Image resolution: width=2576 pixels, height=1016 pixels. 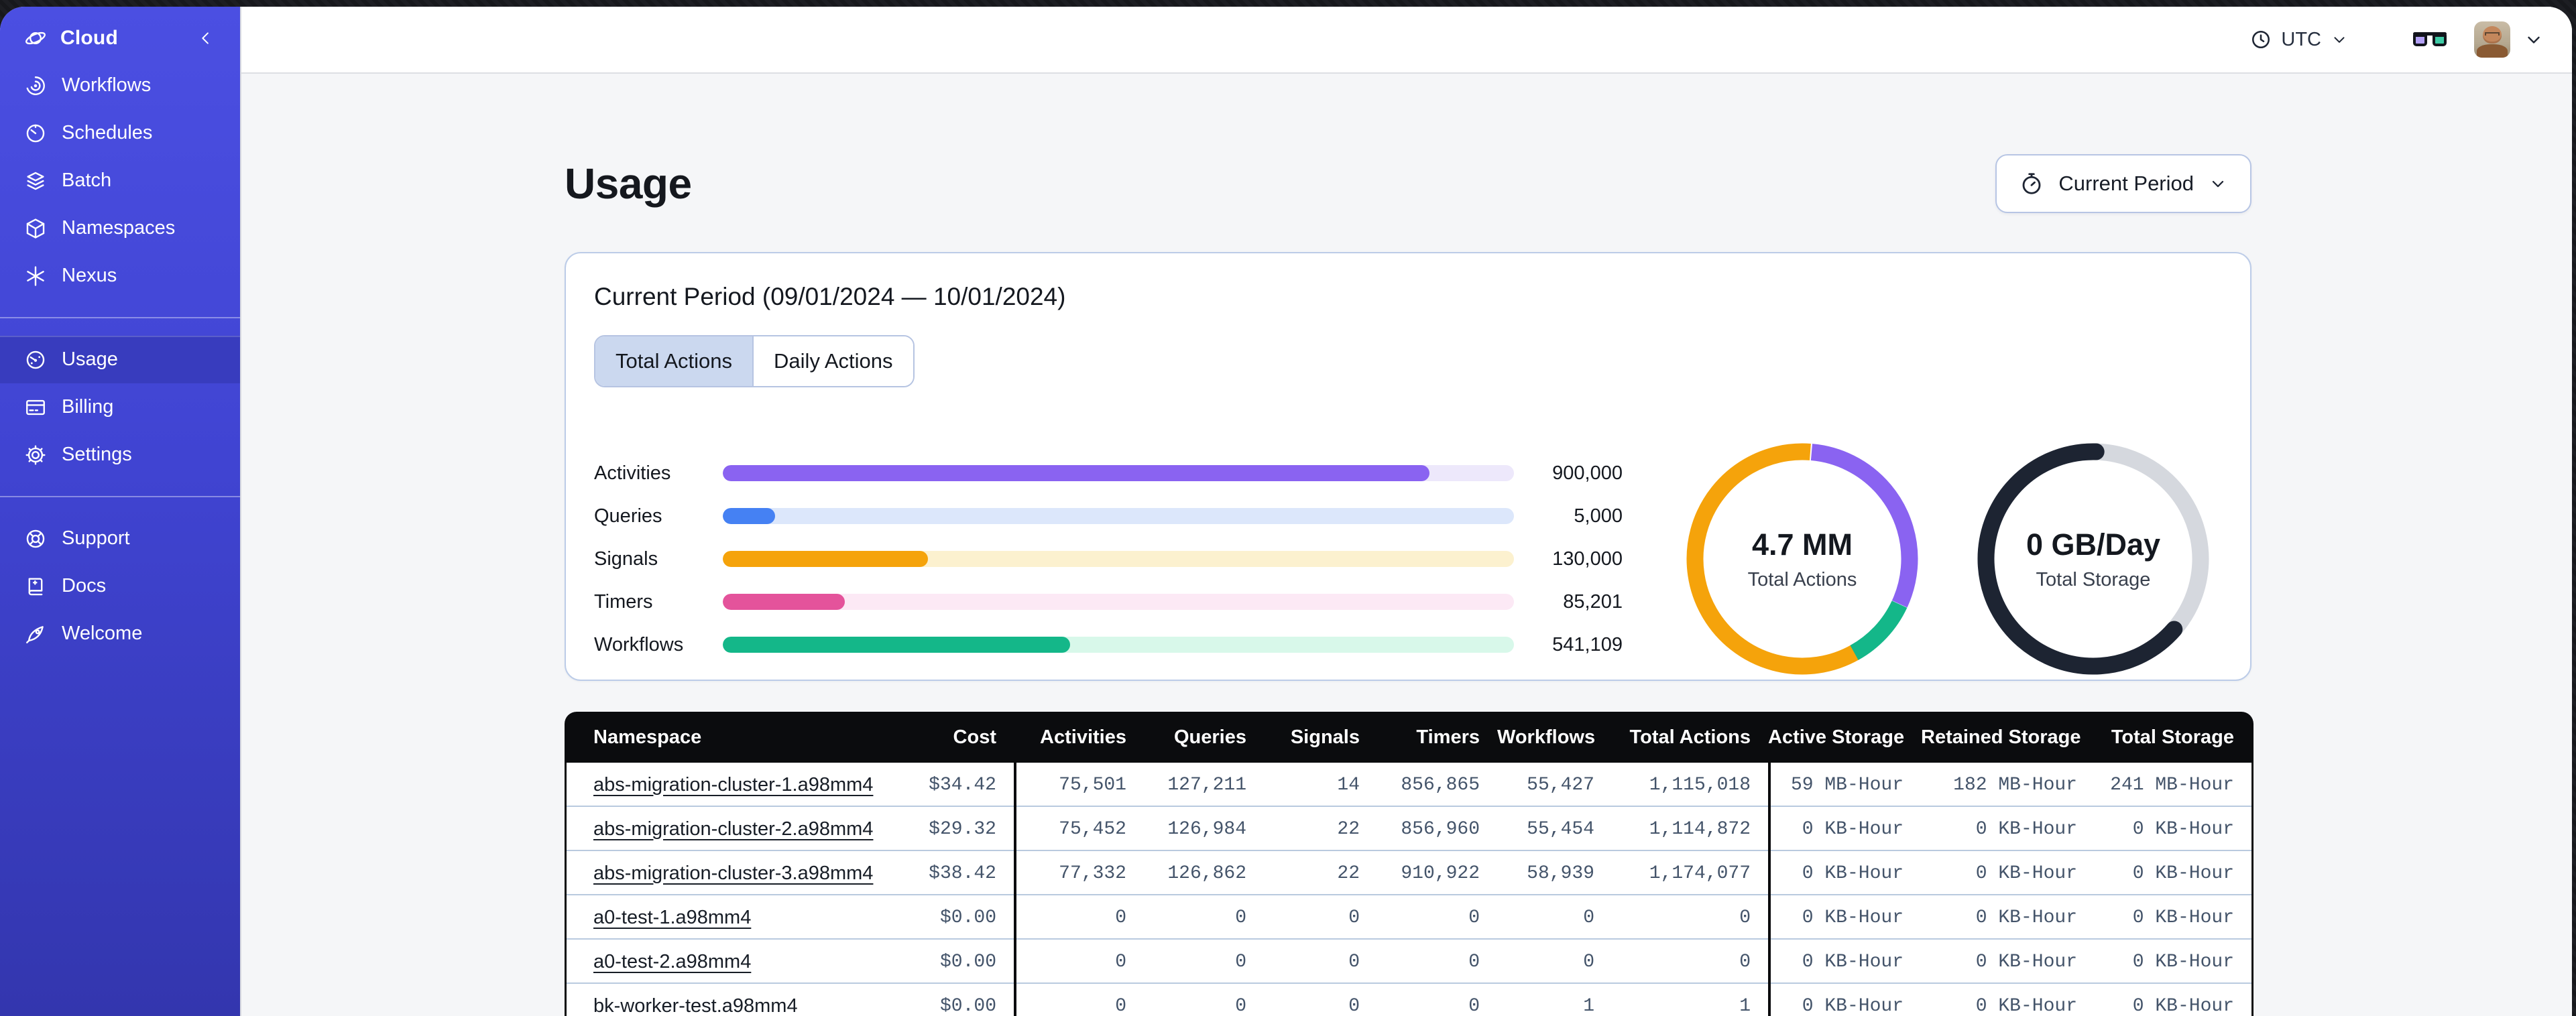 I want to click on sidebar-item-nexus: Nexus, so click(x=120, y=276).